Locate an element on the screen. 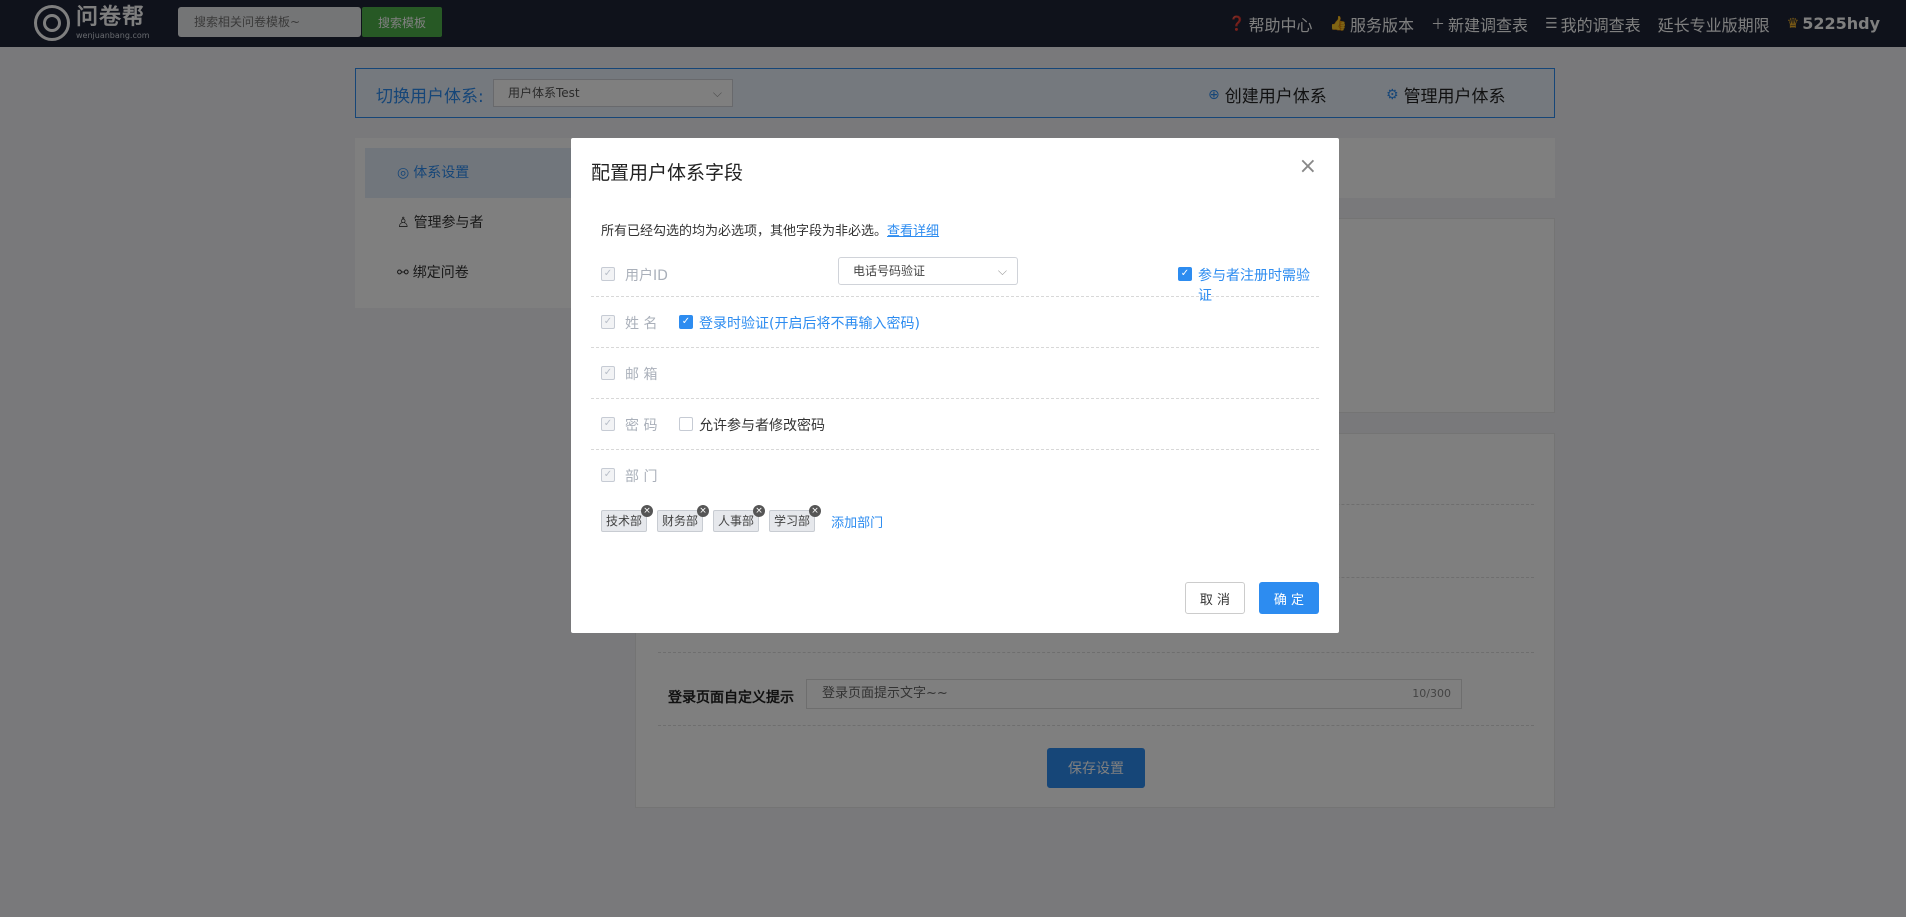  department-tag-label: 人事部 is located at coordinates (736, 521).